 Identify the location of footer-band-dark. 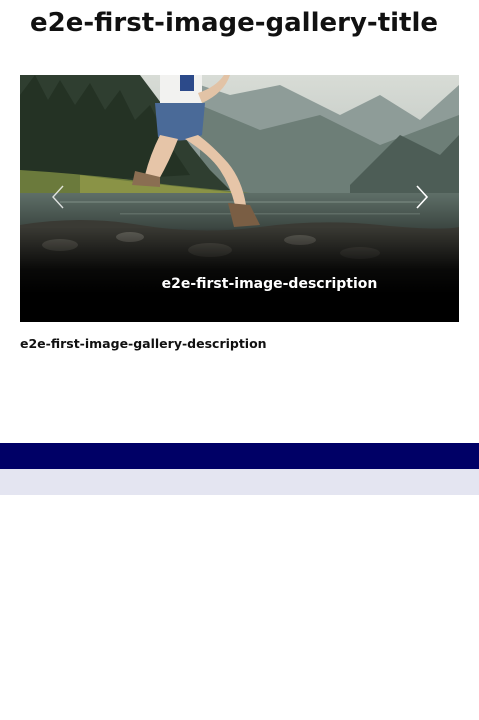
(239, 456).